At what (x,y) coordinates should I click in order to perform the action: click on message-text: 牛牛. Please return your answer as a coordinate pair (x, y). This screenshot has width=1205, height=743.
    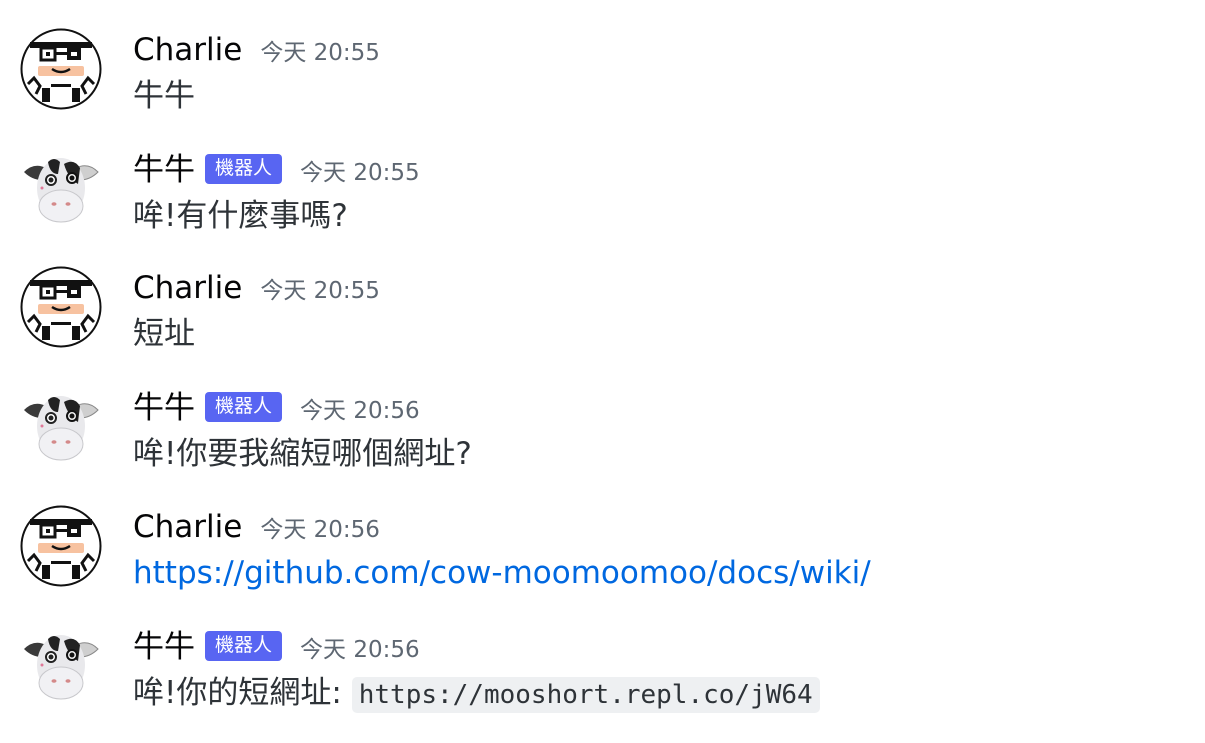
    Looking at the image, I should click on (164, 96).